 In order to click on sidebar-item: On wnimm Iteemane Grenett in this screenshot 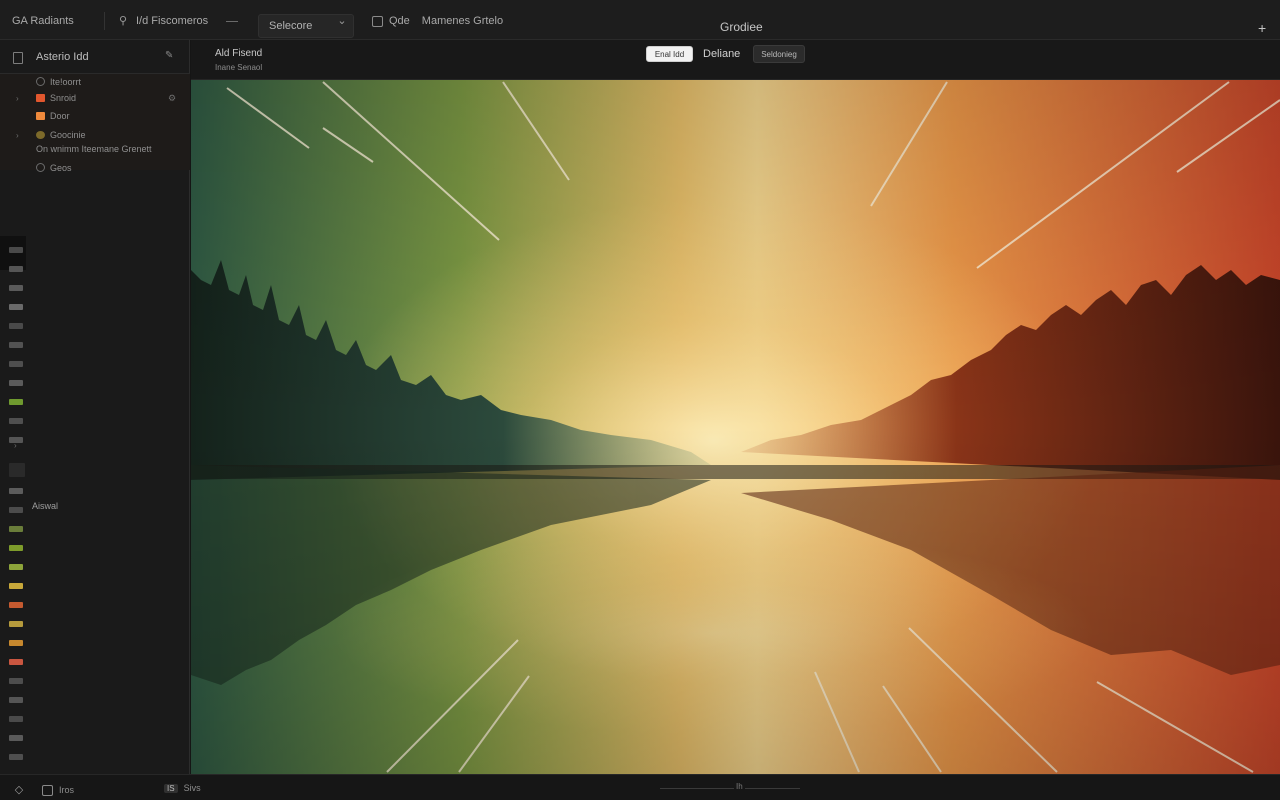, I will do `click(95, 149)`.